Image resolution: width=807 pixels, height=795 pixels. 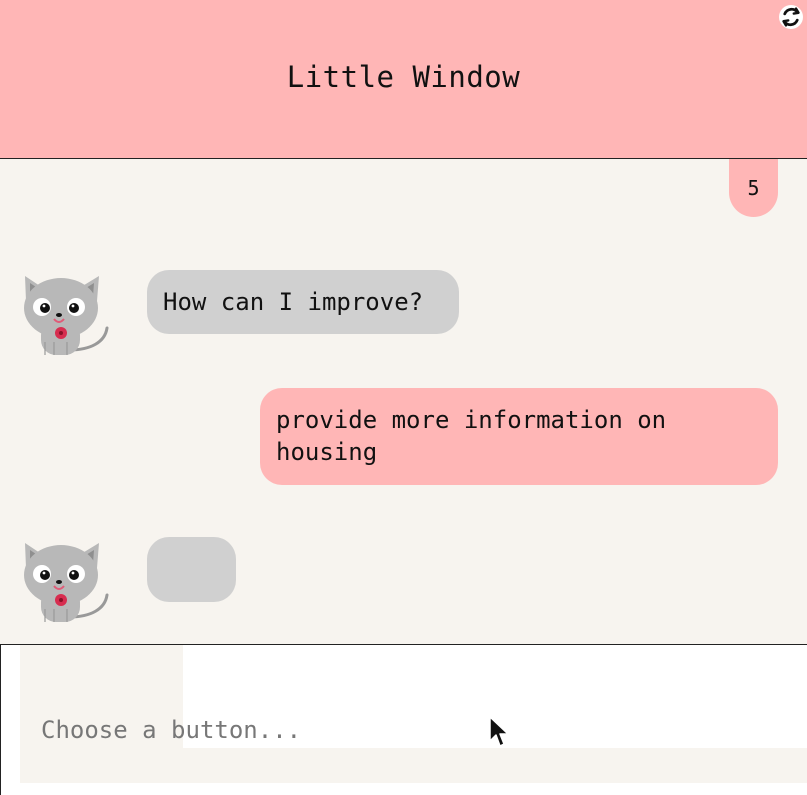 I want to click on bot-message-bubble: How can I improve?, so click(x=303, y=302).